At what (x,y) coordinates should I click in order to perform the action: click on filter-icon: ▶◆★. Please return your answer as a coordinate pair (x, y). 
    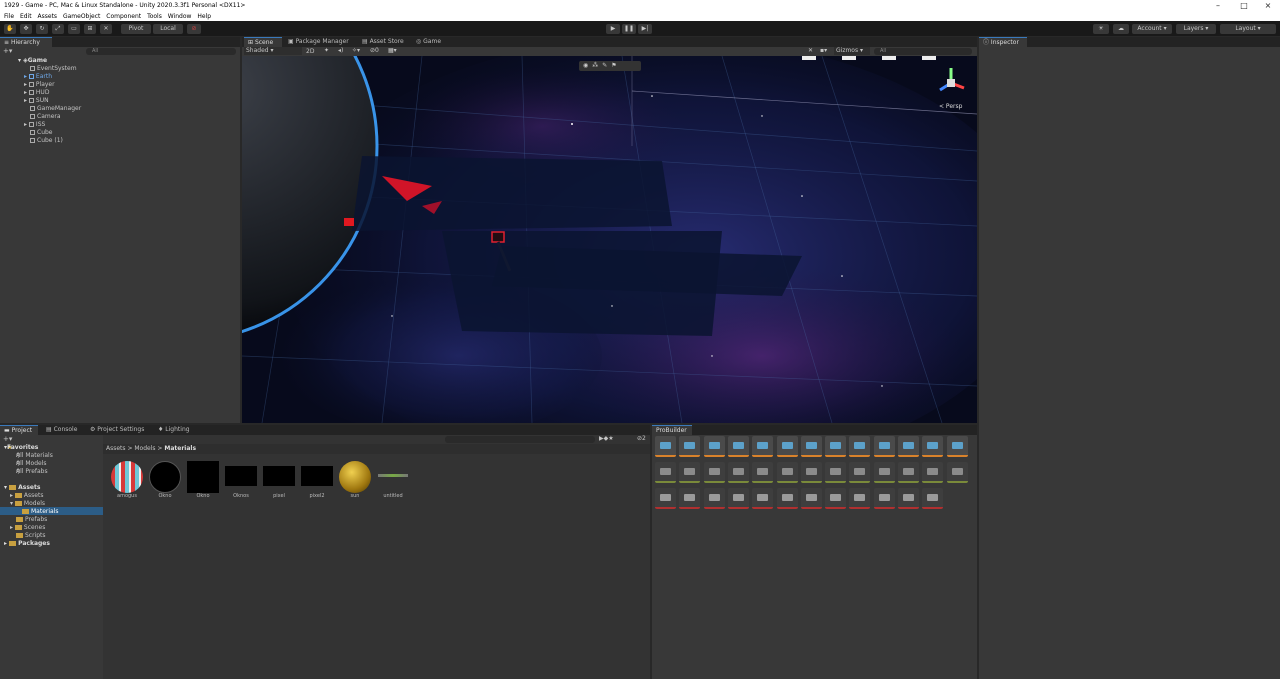
    Looking at the image, I should click on (606, 438).